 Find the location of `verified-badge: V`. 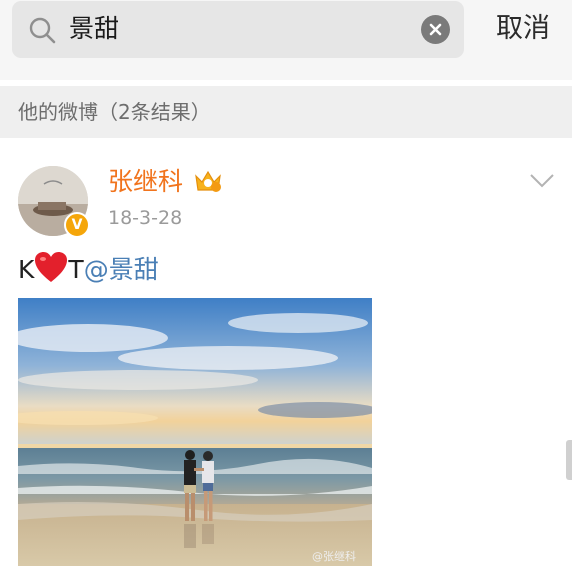

verified-badge: V is located at coordinates (77, 225).